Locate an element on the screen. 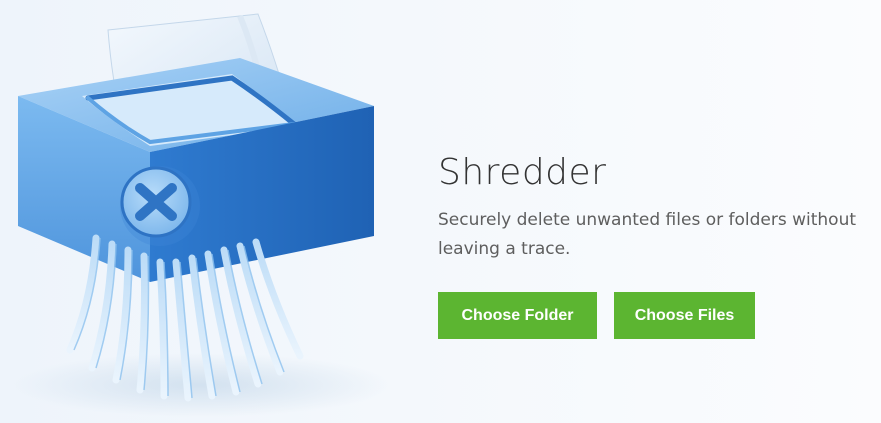 The width and height of the screenshot is (881, 423). choose-files-button: Choose Files is located at coordinates (684, 315).